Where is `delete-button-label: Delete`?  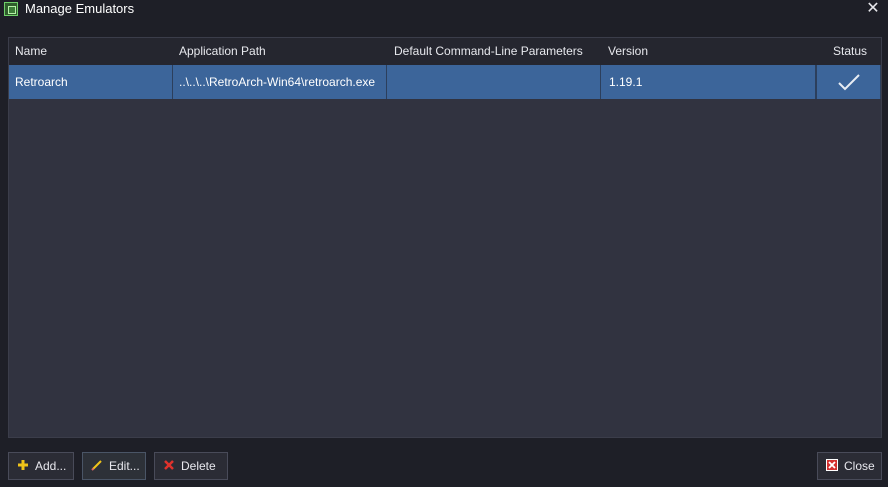 delete-button-label: Delete is located at coordinates (198, 466).